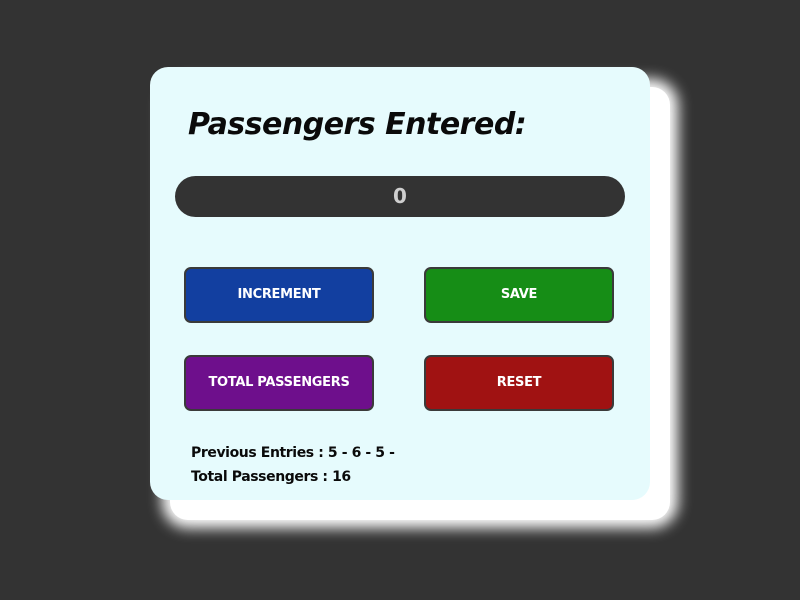  I want to click on total-passengers-text: Total Passengers : 16, so click(271, 477).